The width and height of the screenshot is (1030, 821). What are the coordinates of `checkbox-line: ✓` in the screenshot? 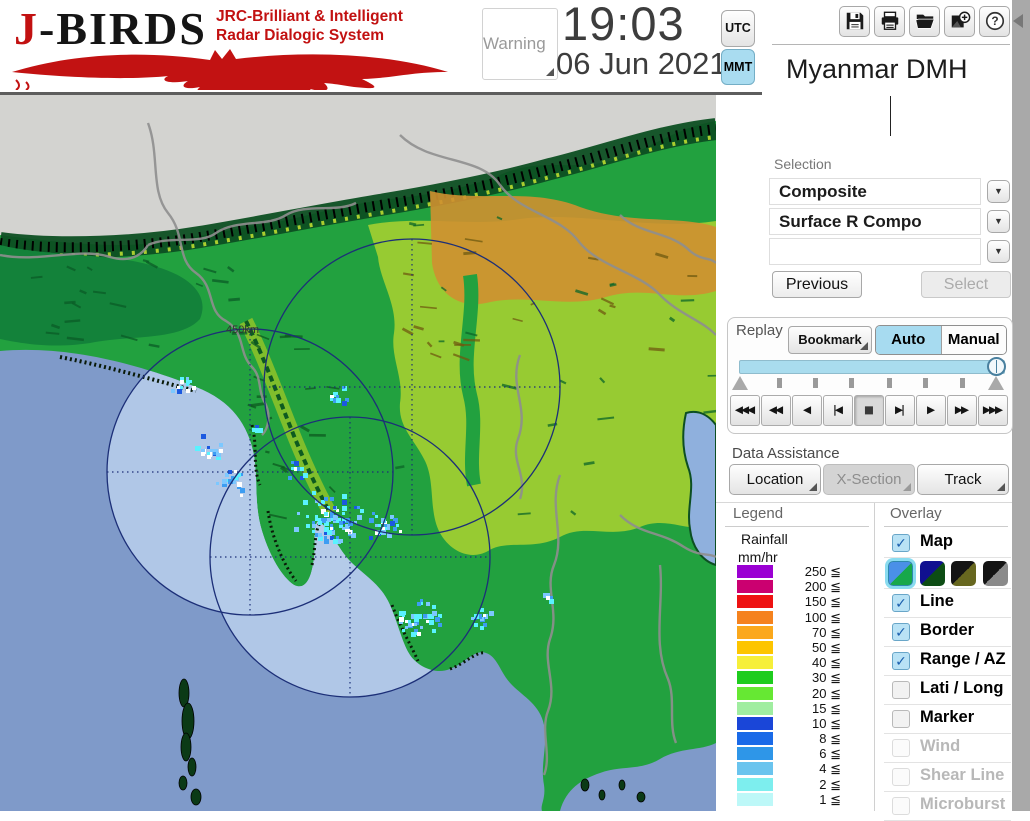 It's located at (901, 603).